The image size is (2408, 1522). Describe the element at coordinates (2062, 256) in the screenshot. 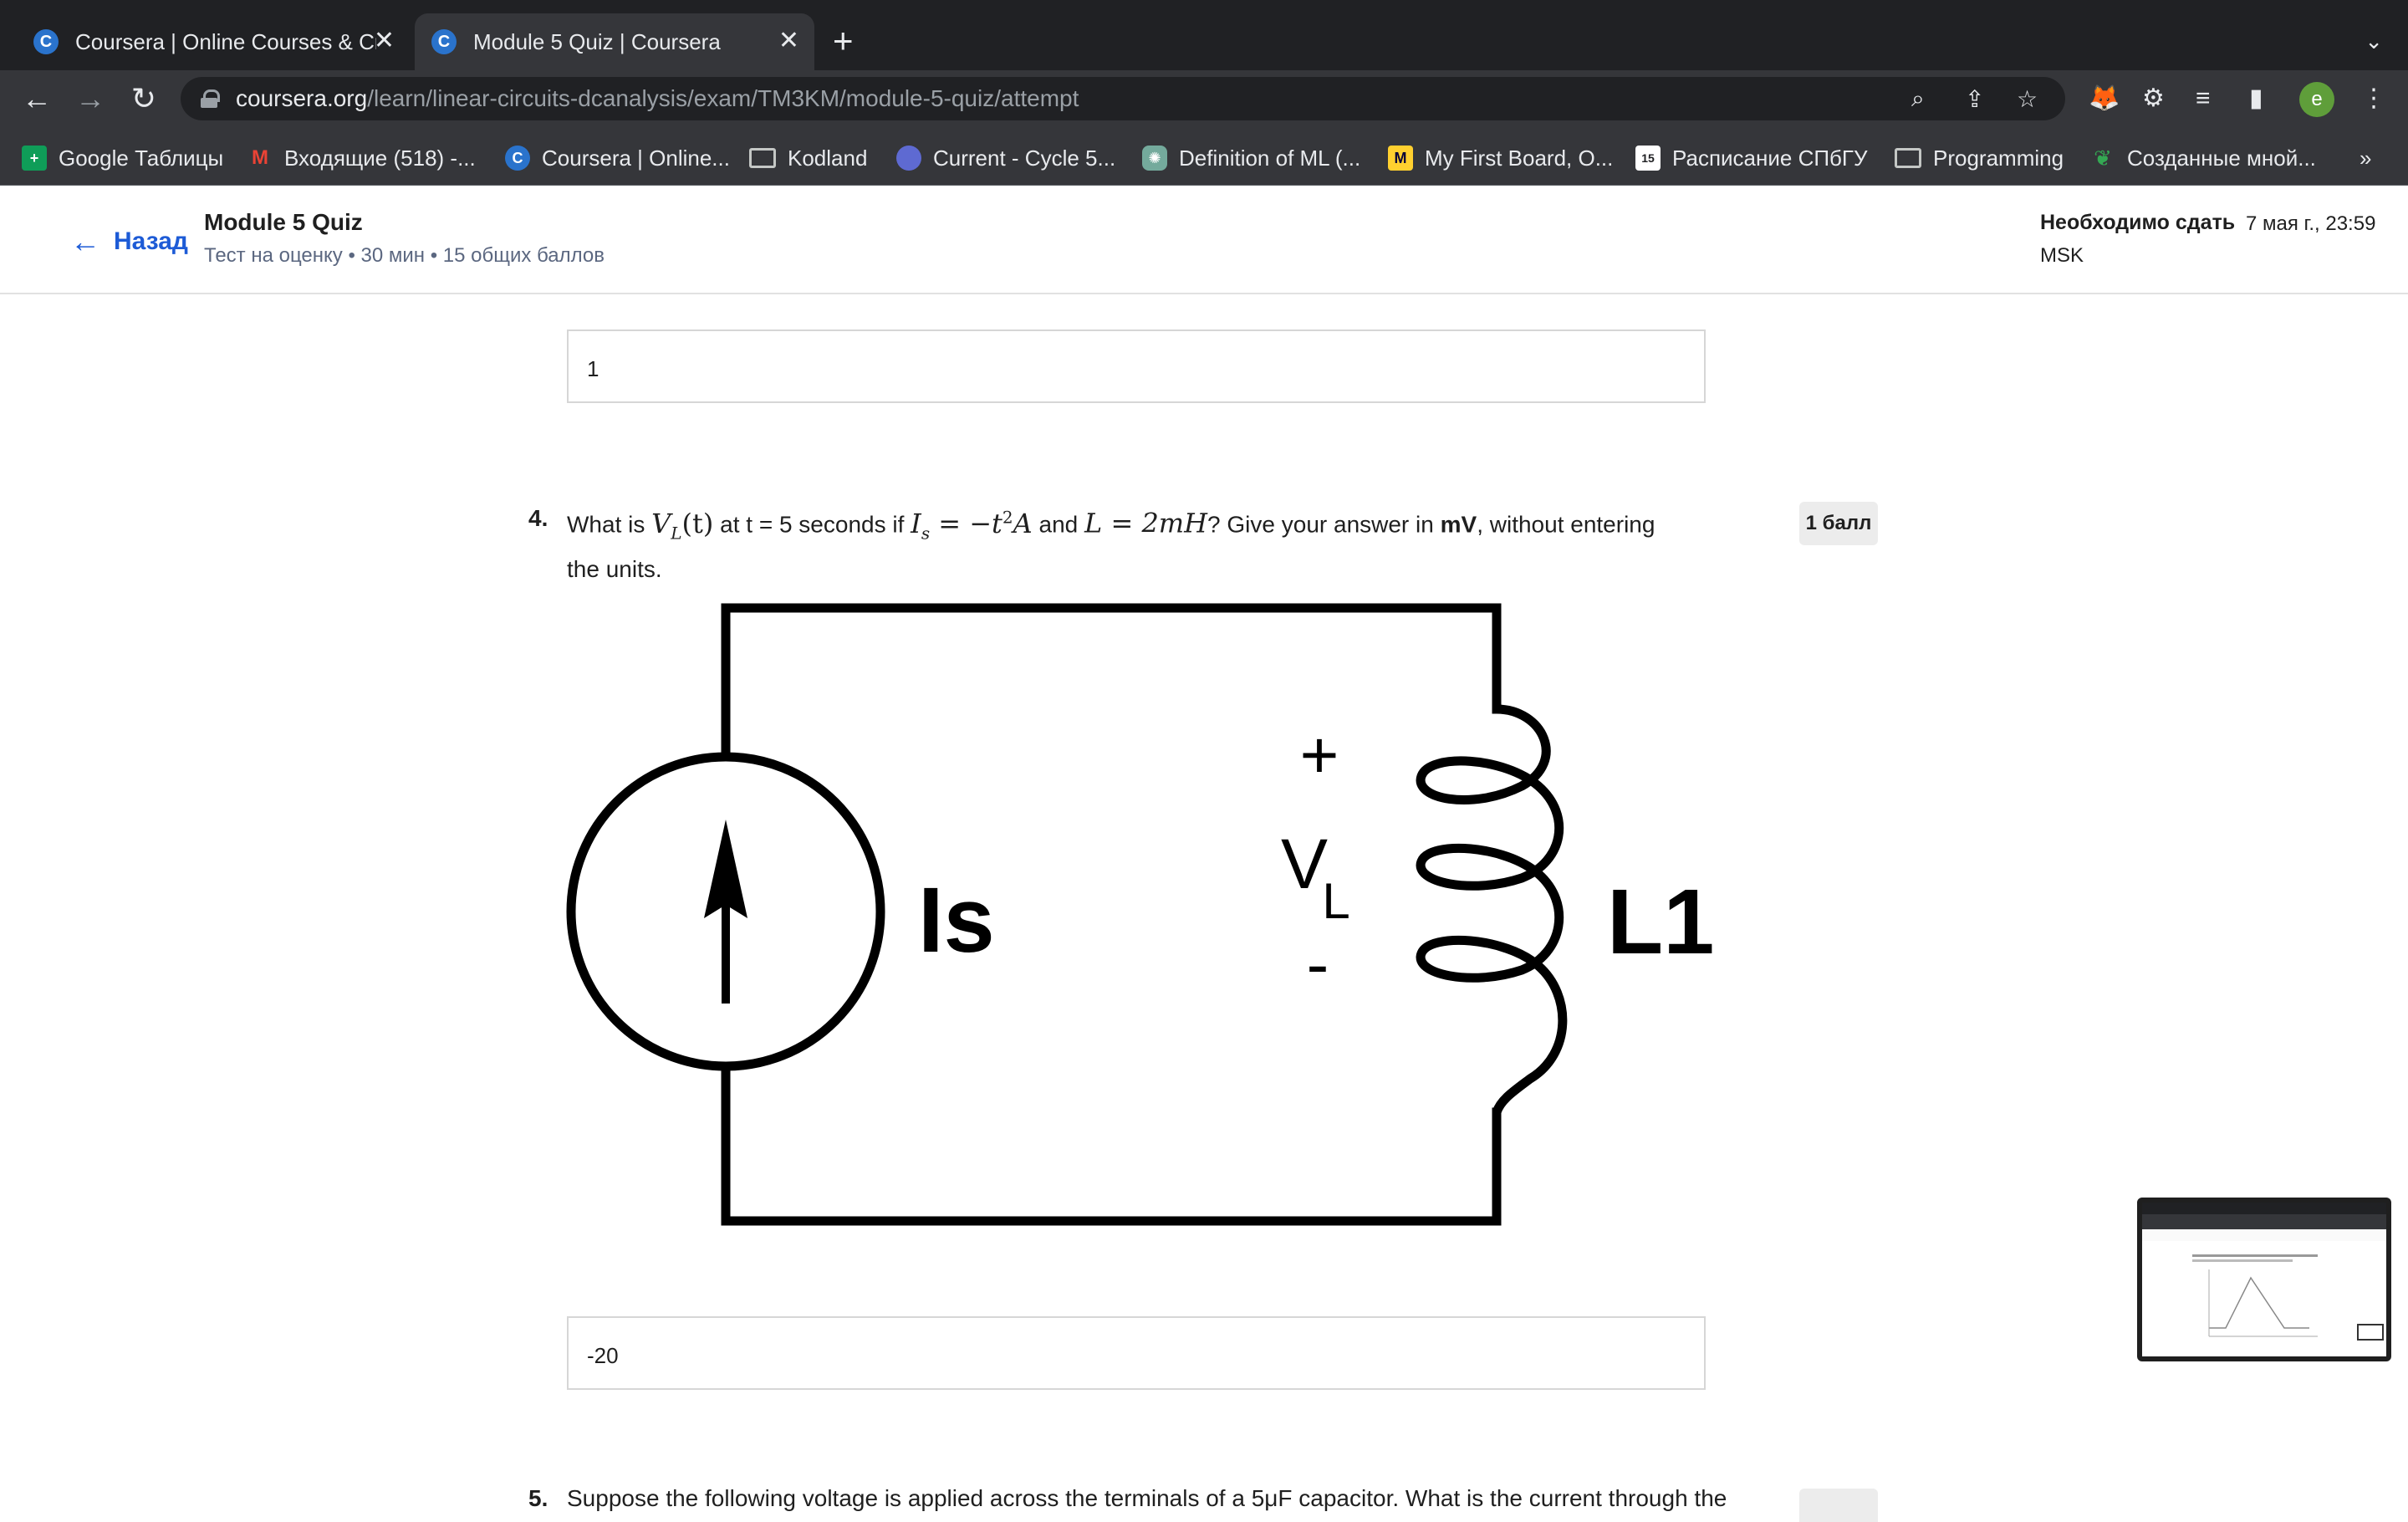

I see `due-timezone: MSK` at that location.